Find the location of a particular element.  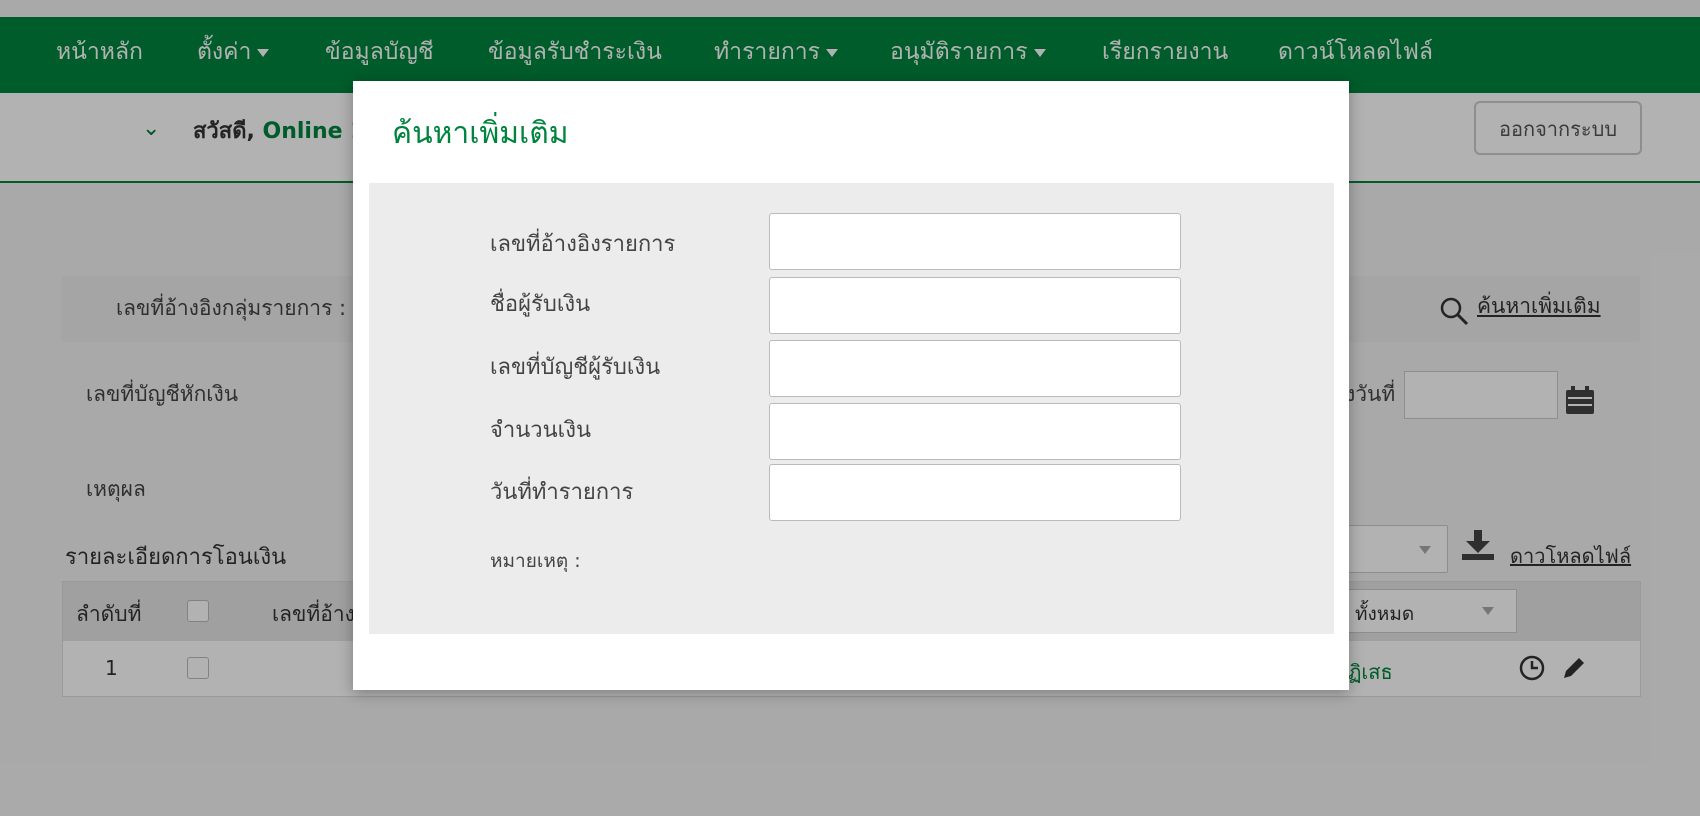

field-label-amount: จำนวนเงิน is located at coordinates (540, 430).